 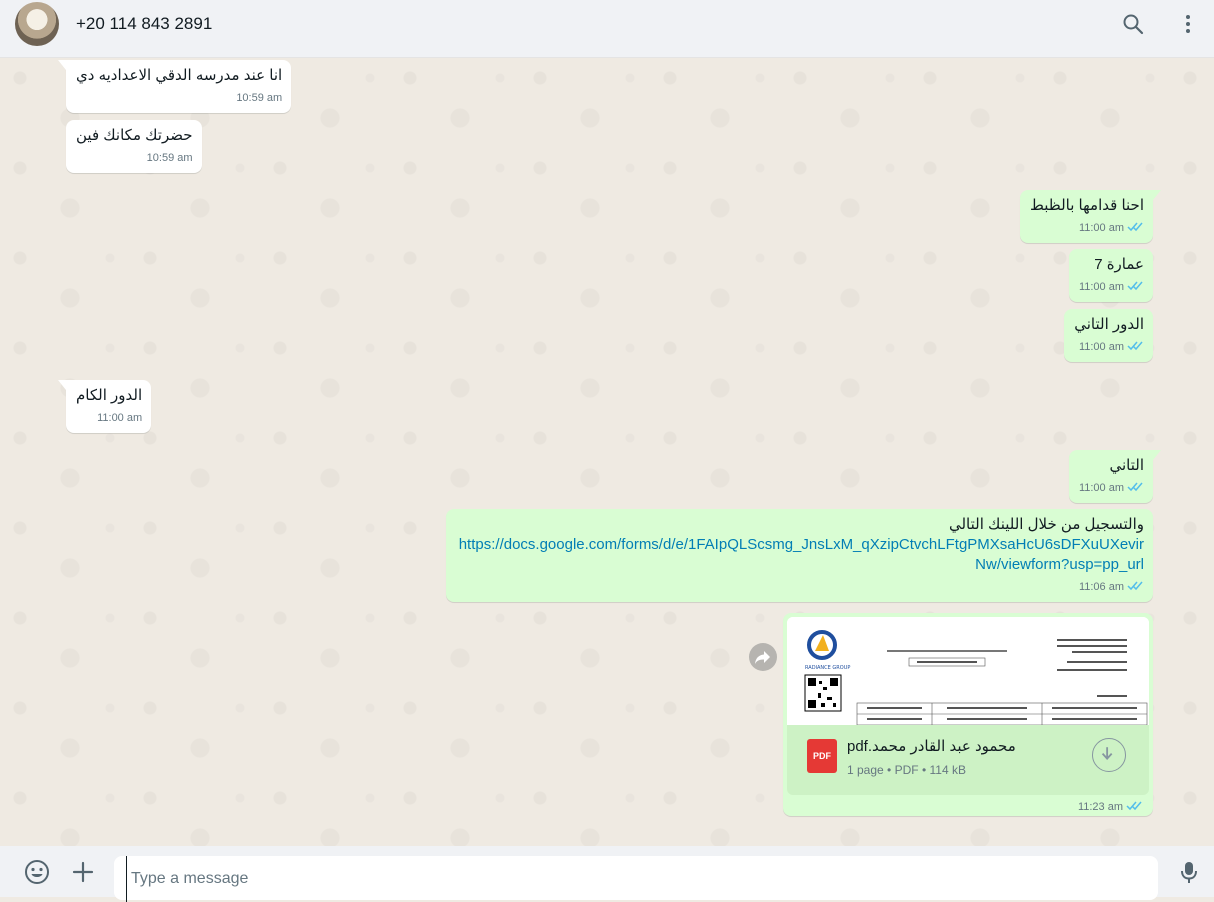 I want to click on message-text: التاني, so click(x=1126, y=465).